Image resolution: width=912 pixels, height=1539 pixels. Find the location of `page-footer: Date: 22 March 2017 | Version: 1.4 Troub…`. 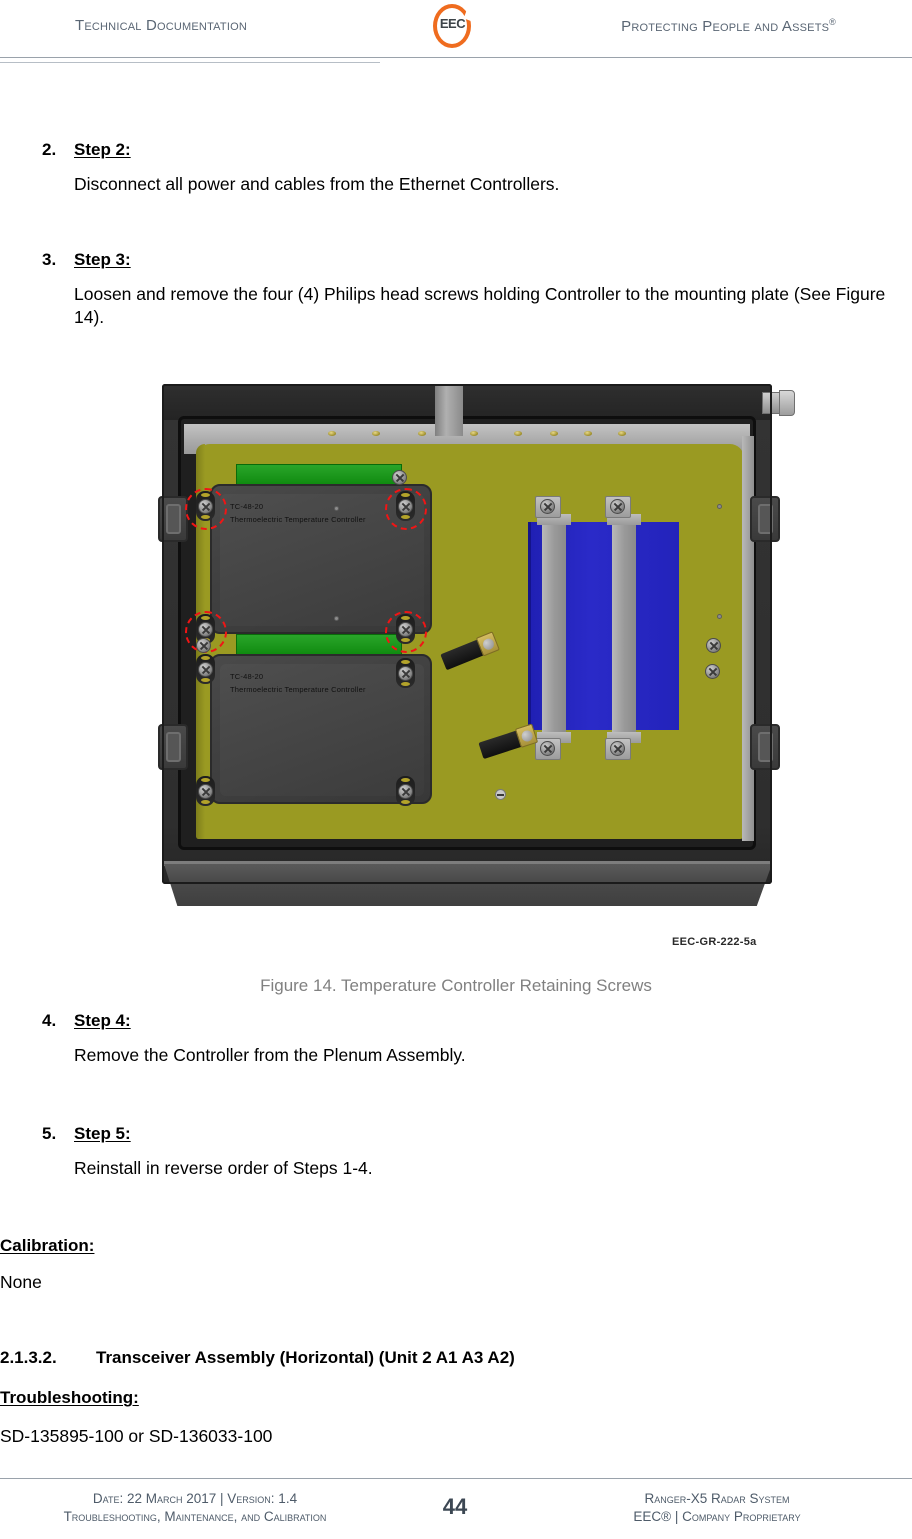

page-footer: Date: 22 March 2017 | Version: 1.4 Troub… is located at coordinates (456, 1508).